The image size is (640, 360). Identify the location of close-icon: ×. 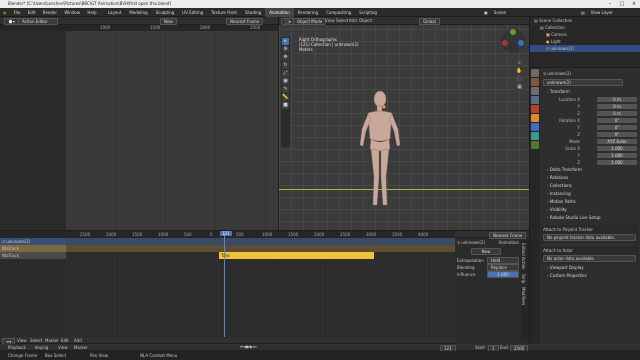
(634, 4).